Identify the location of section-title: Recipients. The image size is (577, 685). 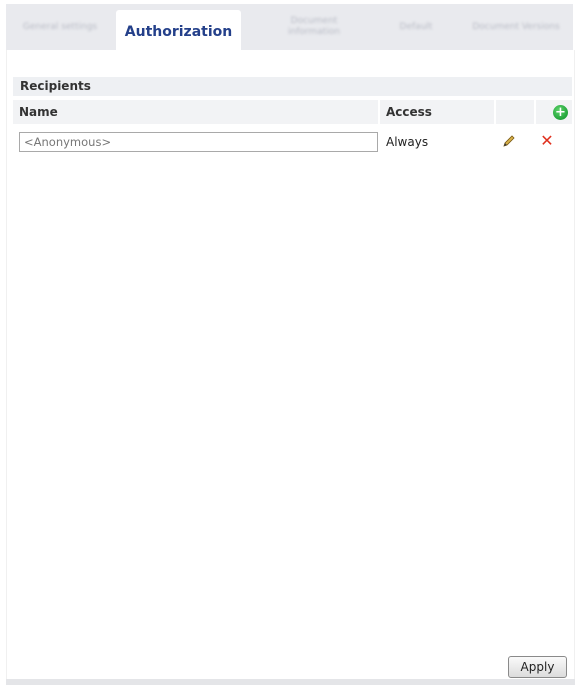
(292, 86).